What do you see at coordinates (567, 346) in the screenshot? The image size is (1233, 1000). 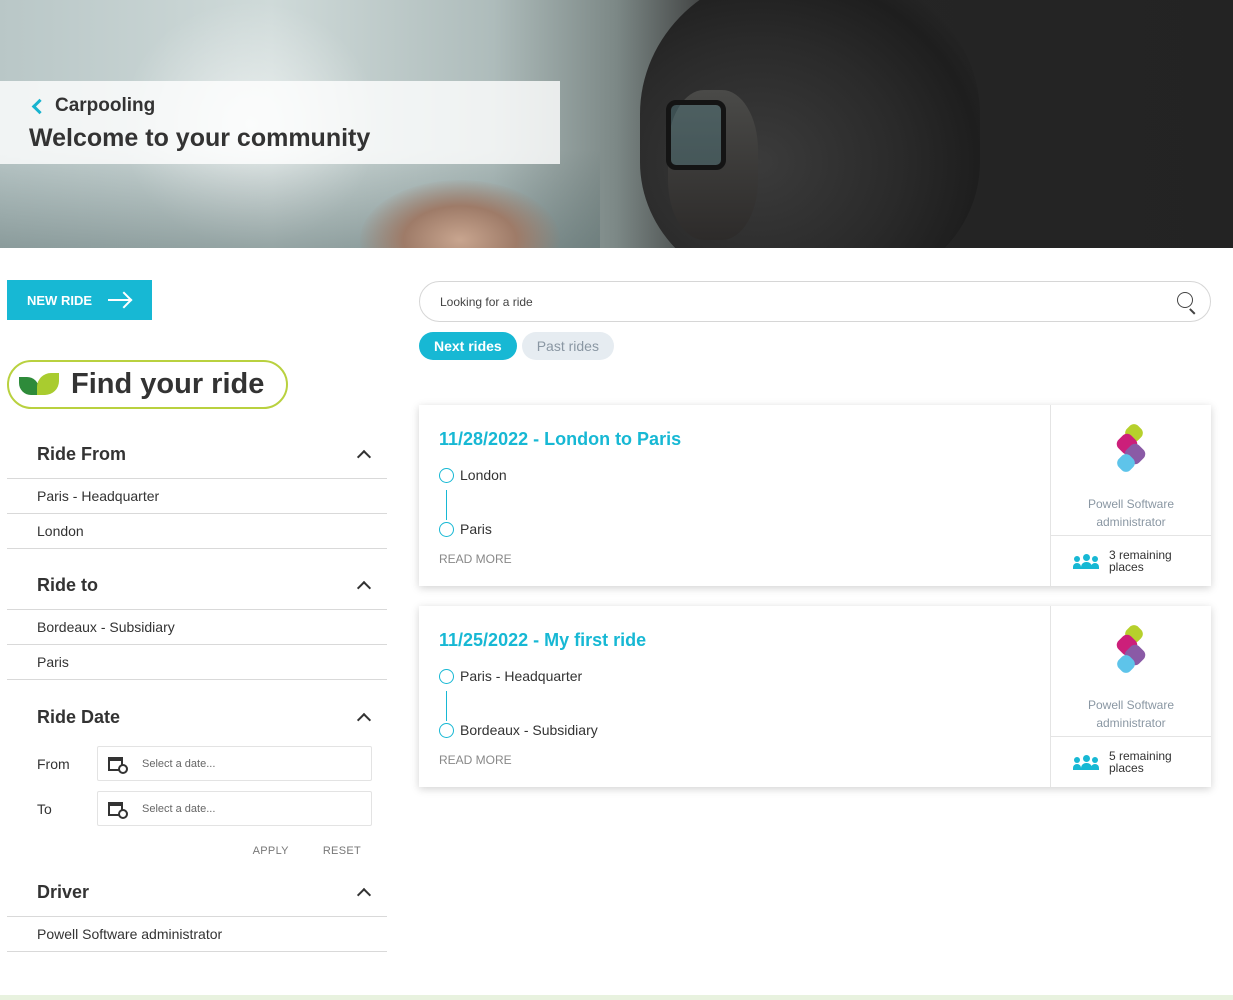 I see `tab-past-rides: Past rides` at bounding box center [567, 346].